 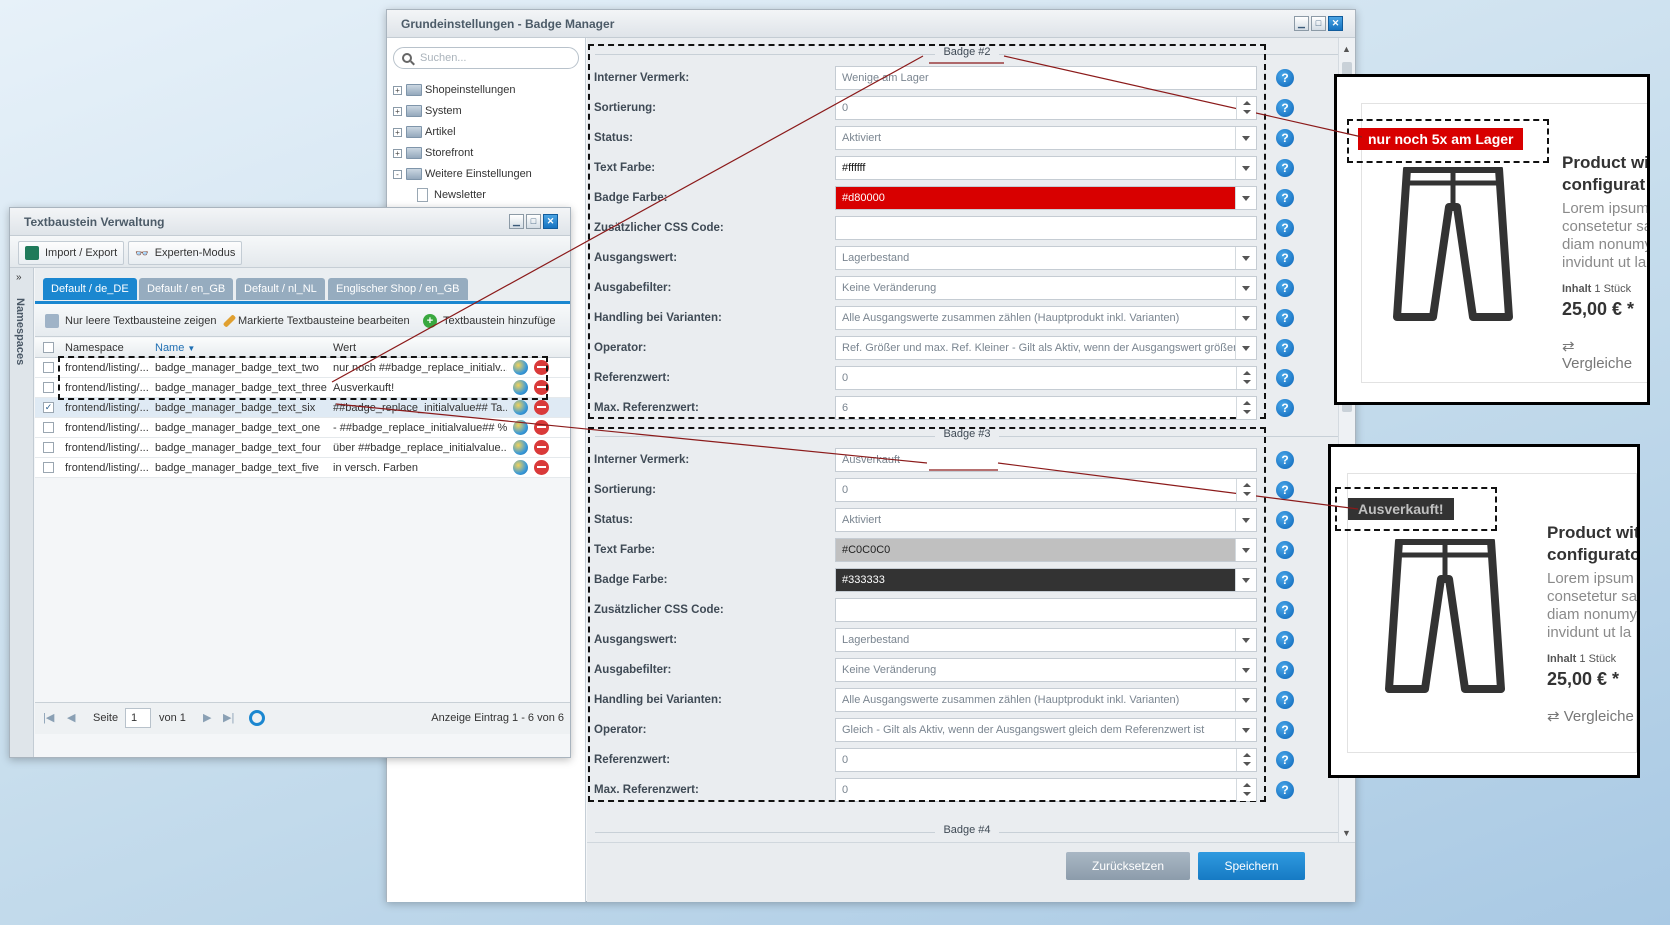 I want to click on add-text-button: + Textbaustein hinzufüge, so click(x=489, y=321).